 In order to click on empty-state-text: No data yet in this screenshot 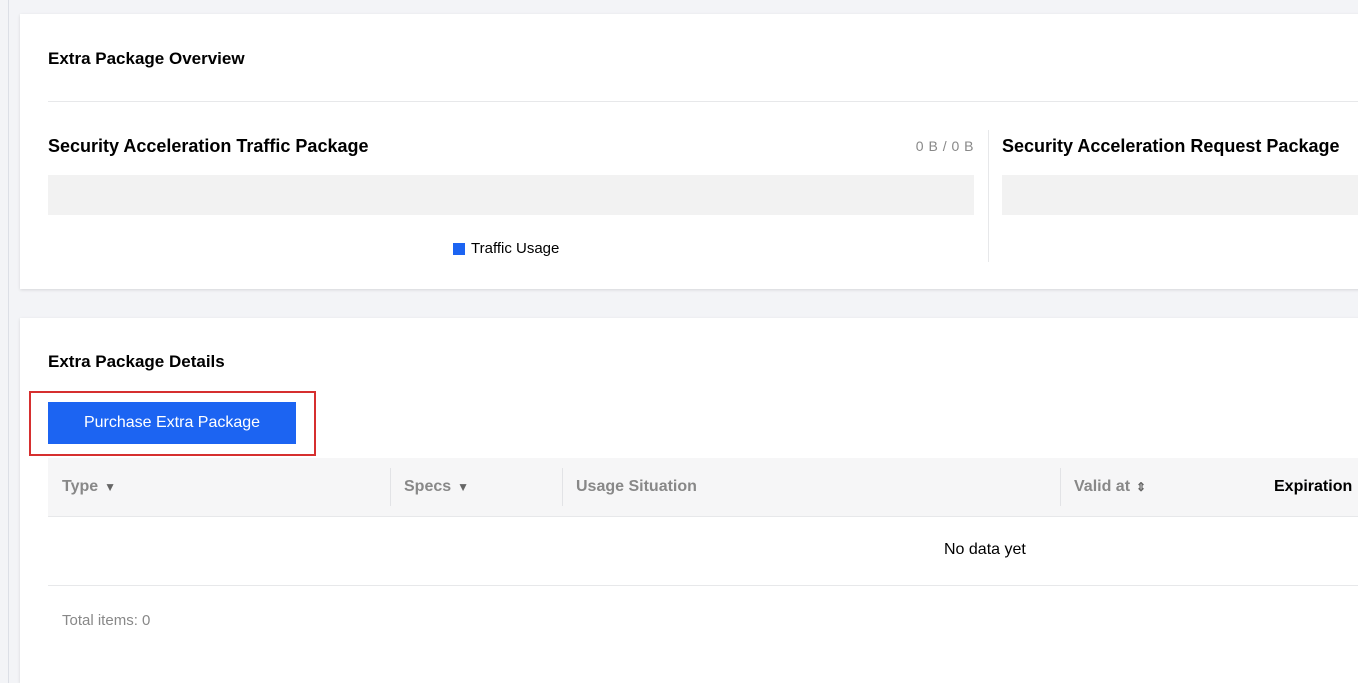, I will do `click(985, 549)`.